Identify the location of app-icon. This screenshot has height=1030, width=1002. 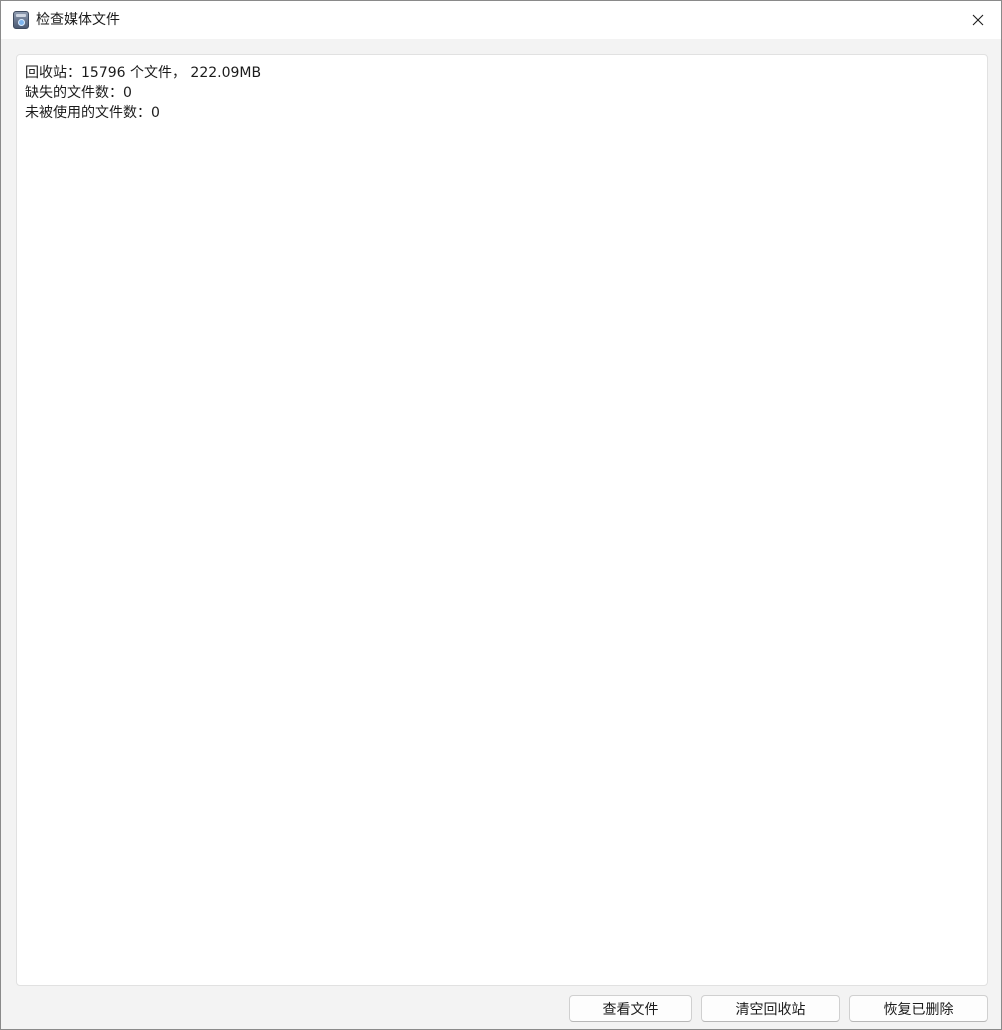
(21, 20).